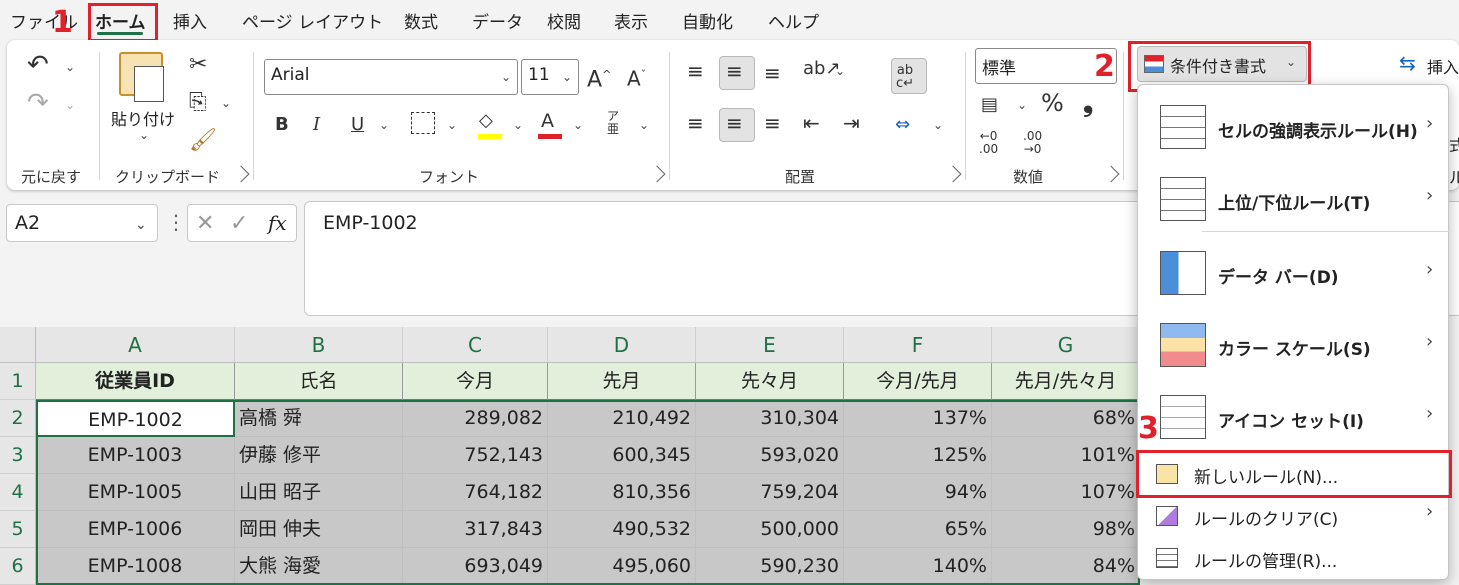 This screenshot has width=1459, height=585. I want to click on table-cell: 310,304, so click(770, 418).